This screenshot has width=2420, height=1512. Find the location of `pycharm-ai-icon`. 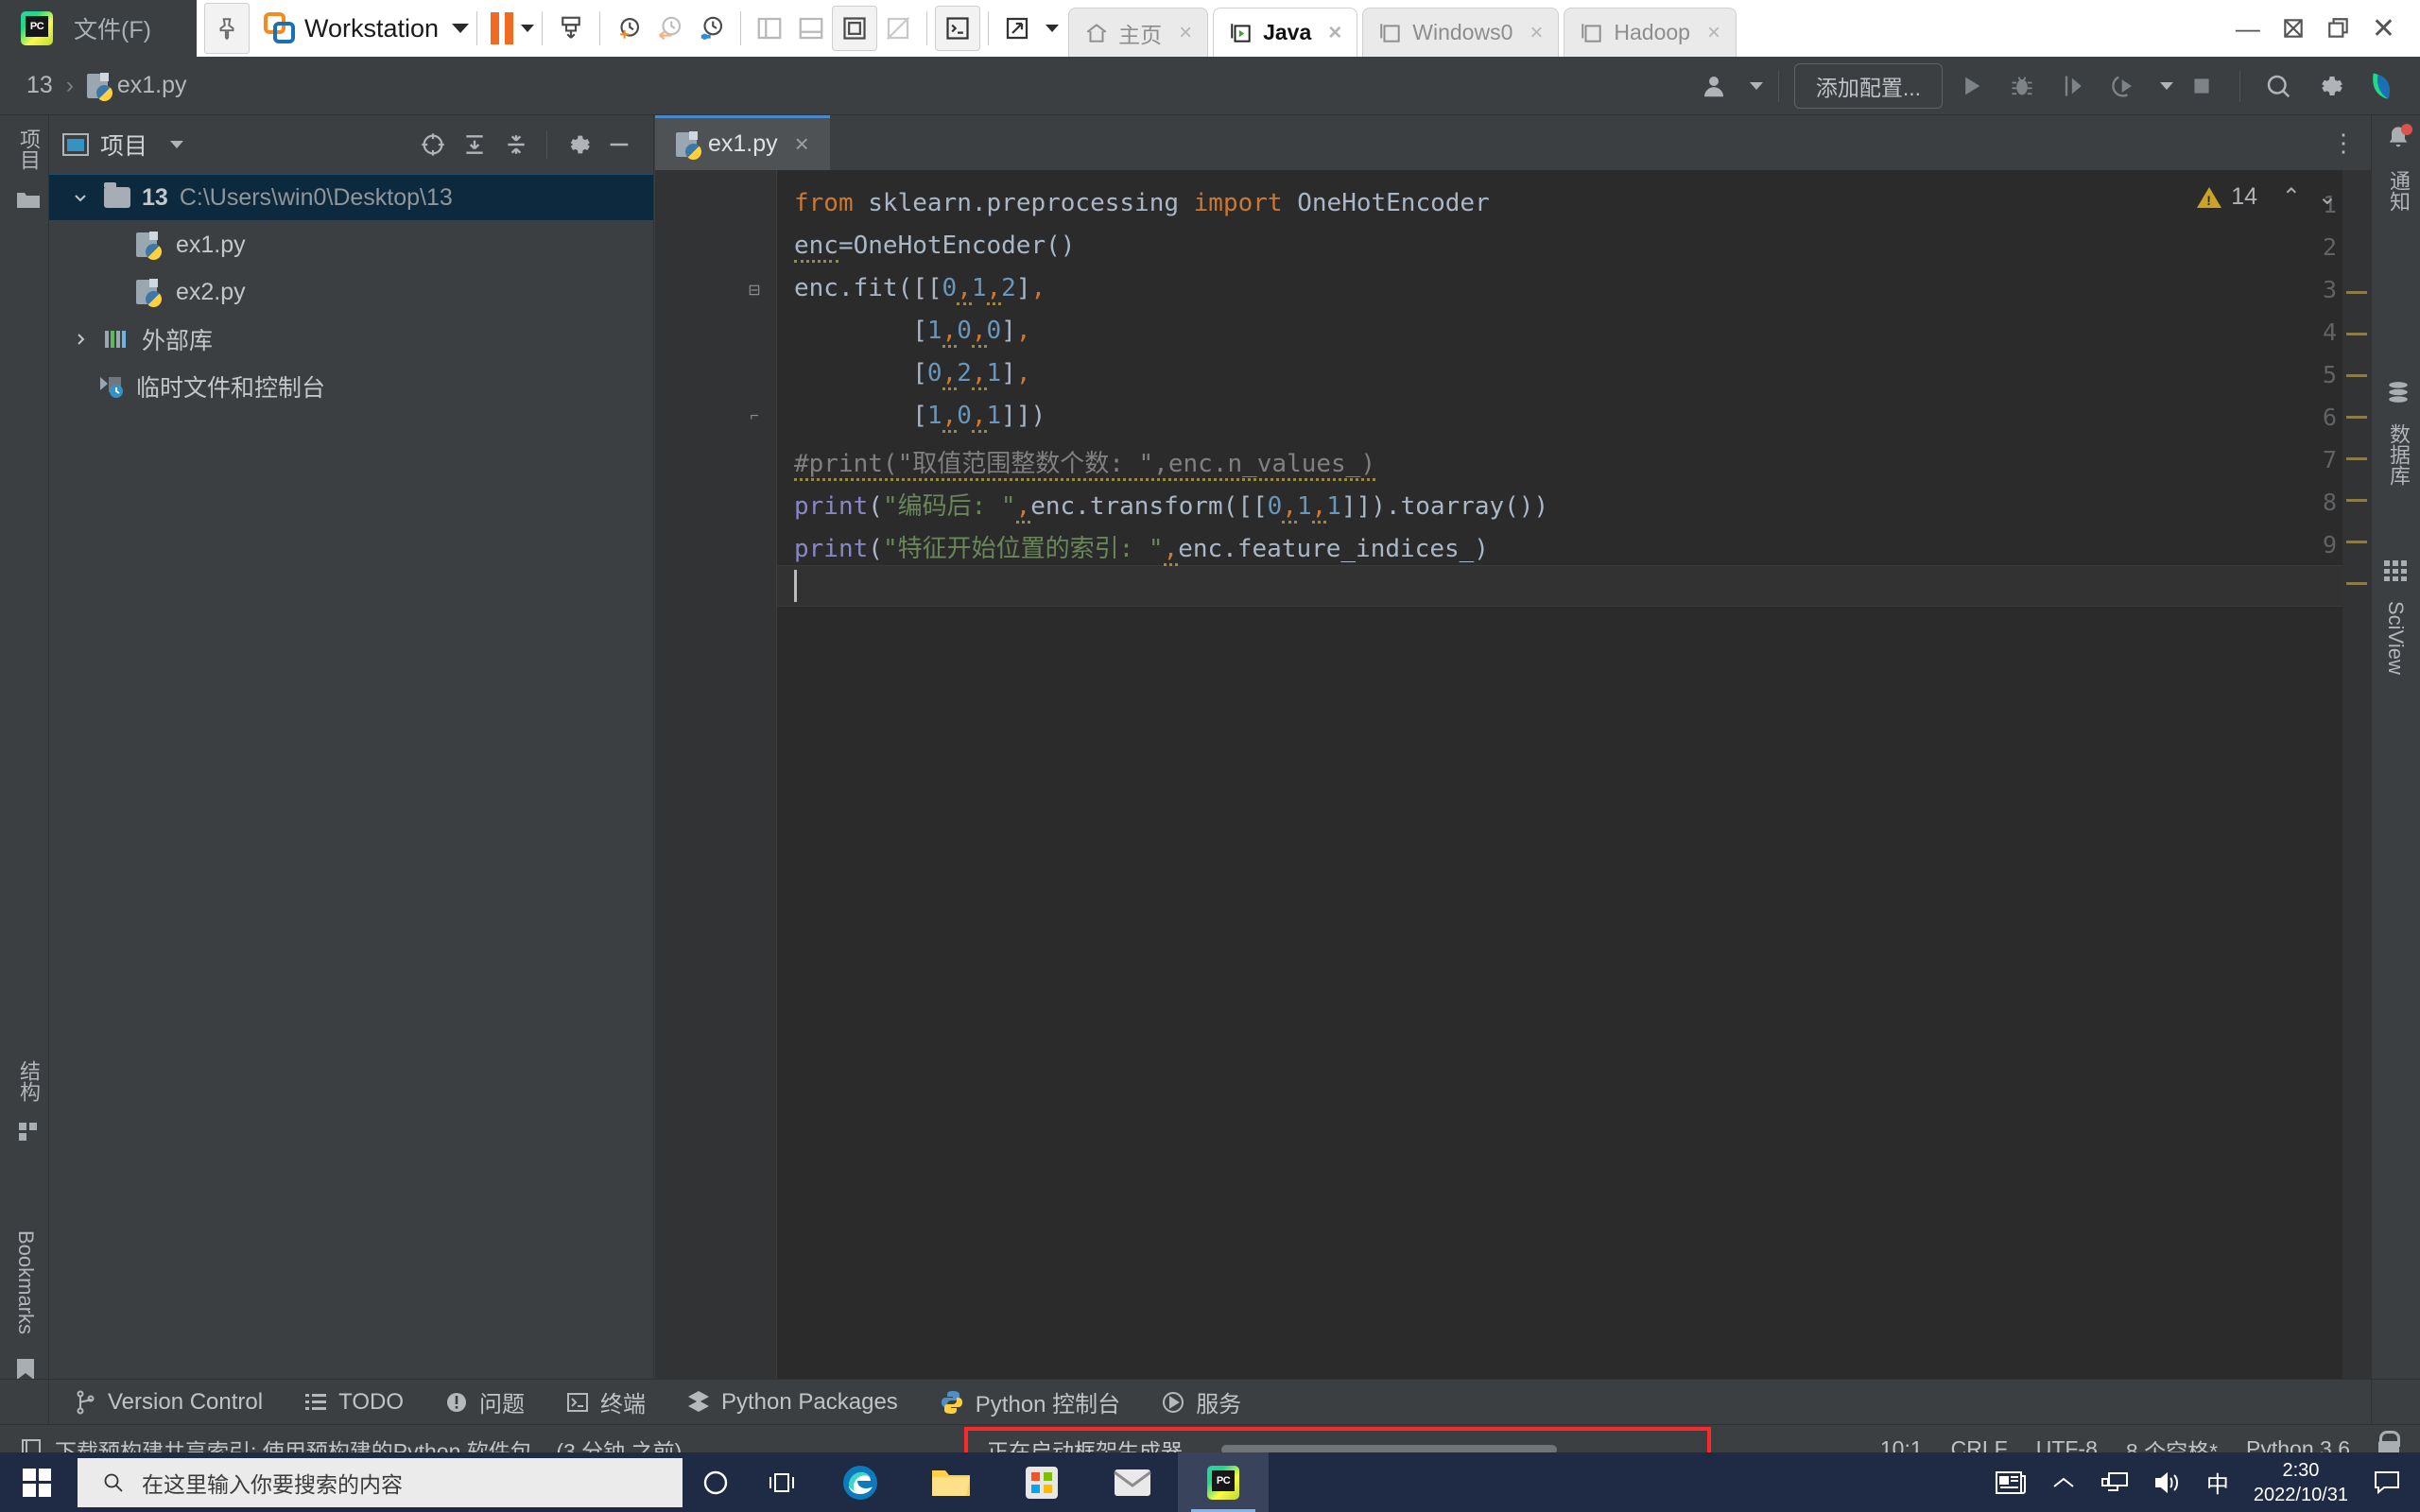

pycharm-ai-icon is located at coordinates (2380, 86).